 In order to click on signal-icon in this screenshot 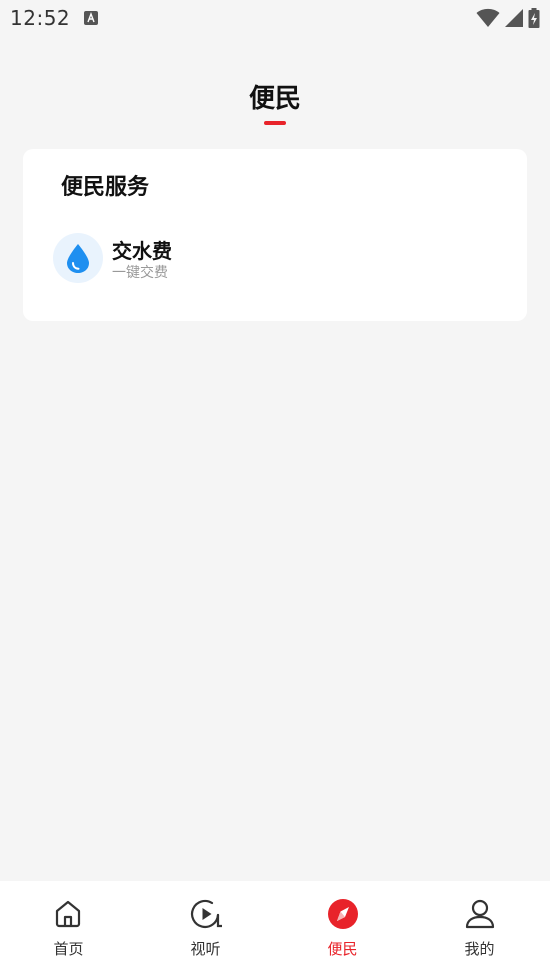, I will do `click(514, 18)`.